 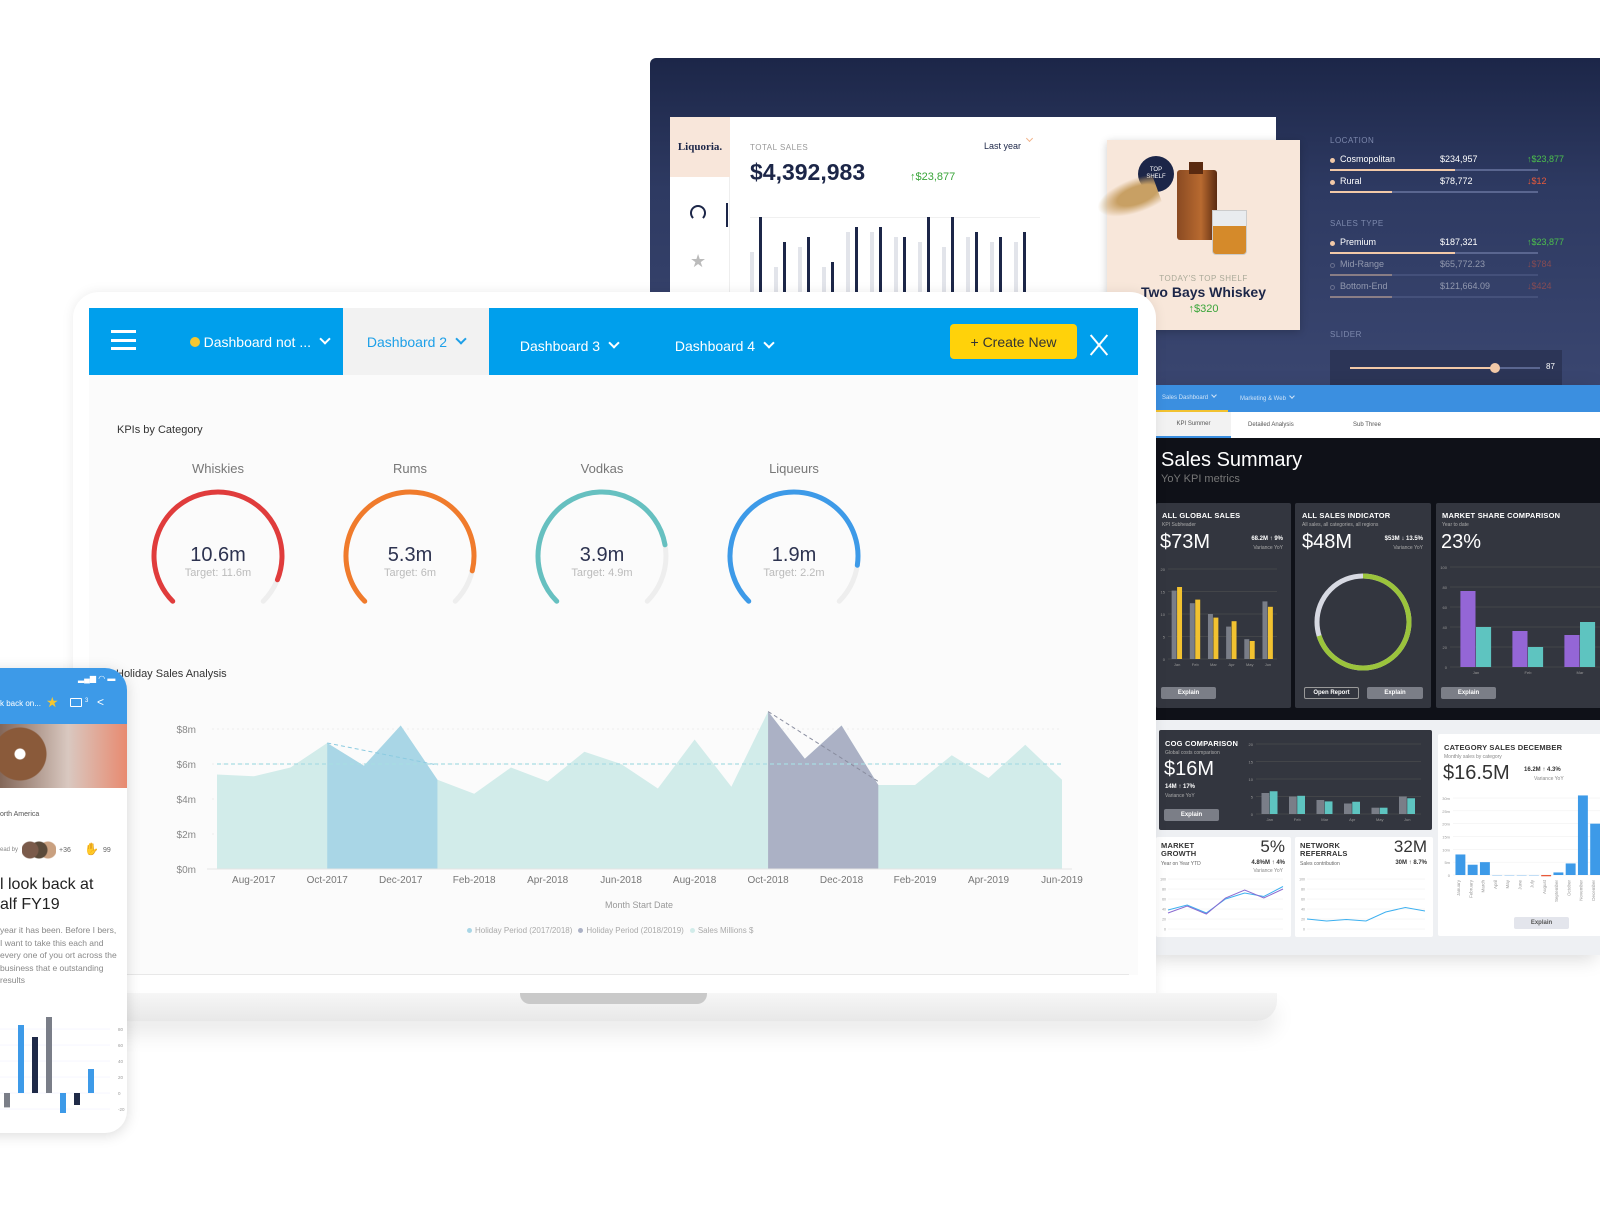 What do you see at coordinates (1000, 267) in the screenshot?
I see `bar-dark` at bounding box center [1000, 267].